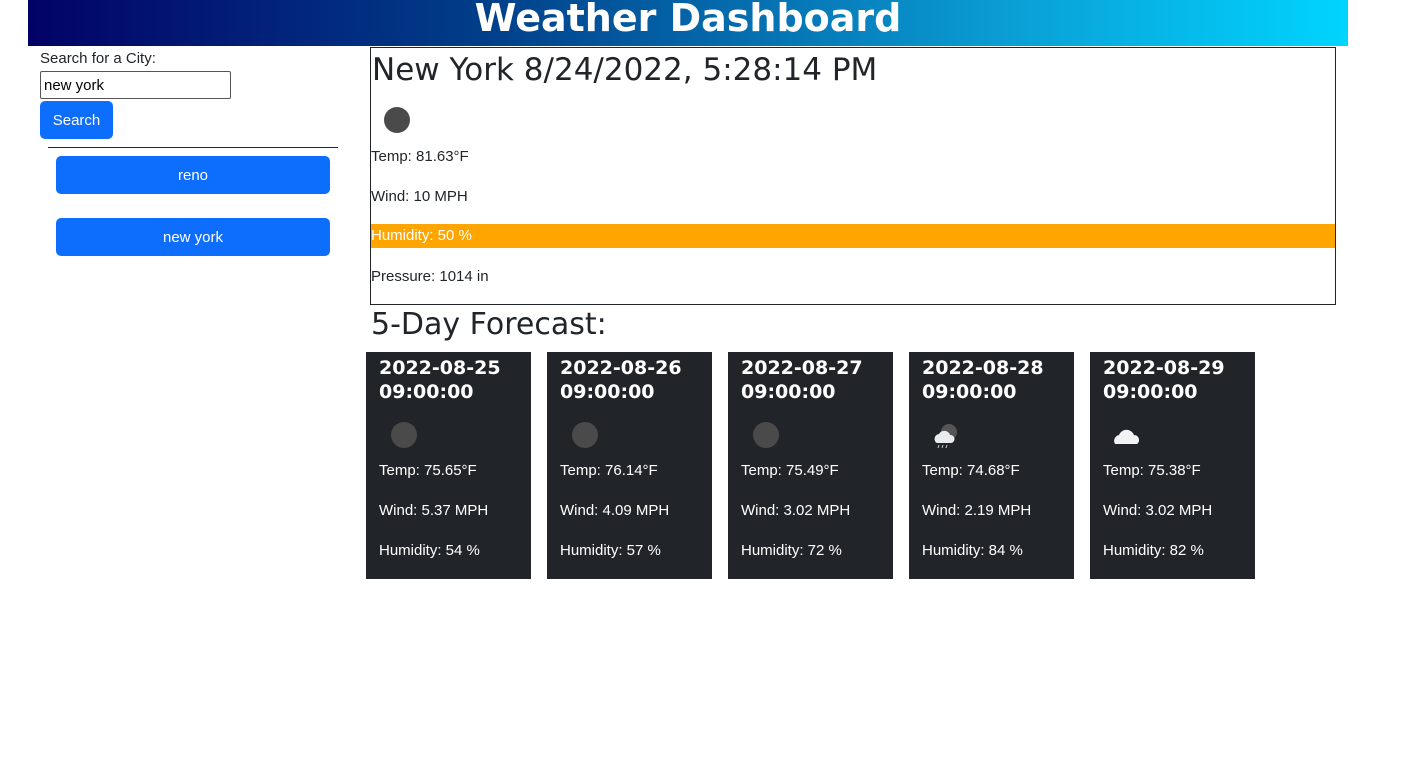 The height and width of the screenshot is (773, 1406). What do you see at coordinates (135, 85) in the screenshot?
I see `city-search-input` at bounding box center [135, 85].